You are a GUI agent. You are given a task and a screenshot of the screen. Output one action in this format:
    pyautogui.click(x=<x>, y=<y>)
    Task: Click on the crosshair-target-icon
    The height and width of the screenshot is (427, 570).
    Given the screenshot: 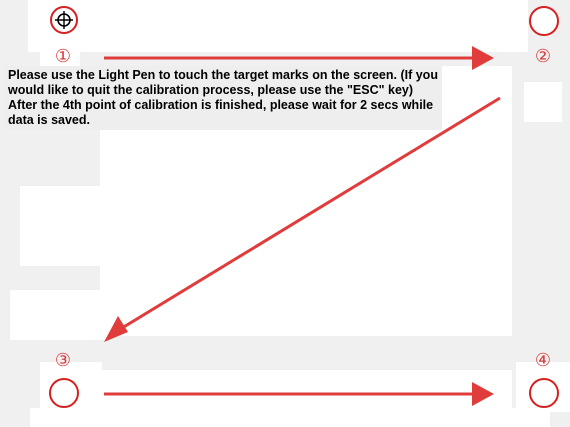 What is the action you would take?
    pyautogui.click(x=64, y=20)
    